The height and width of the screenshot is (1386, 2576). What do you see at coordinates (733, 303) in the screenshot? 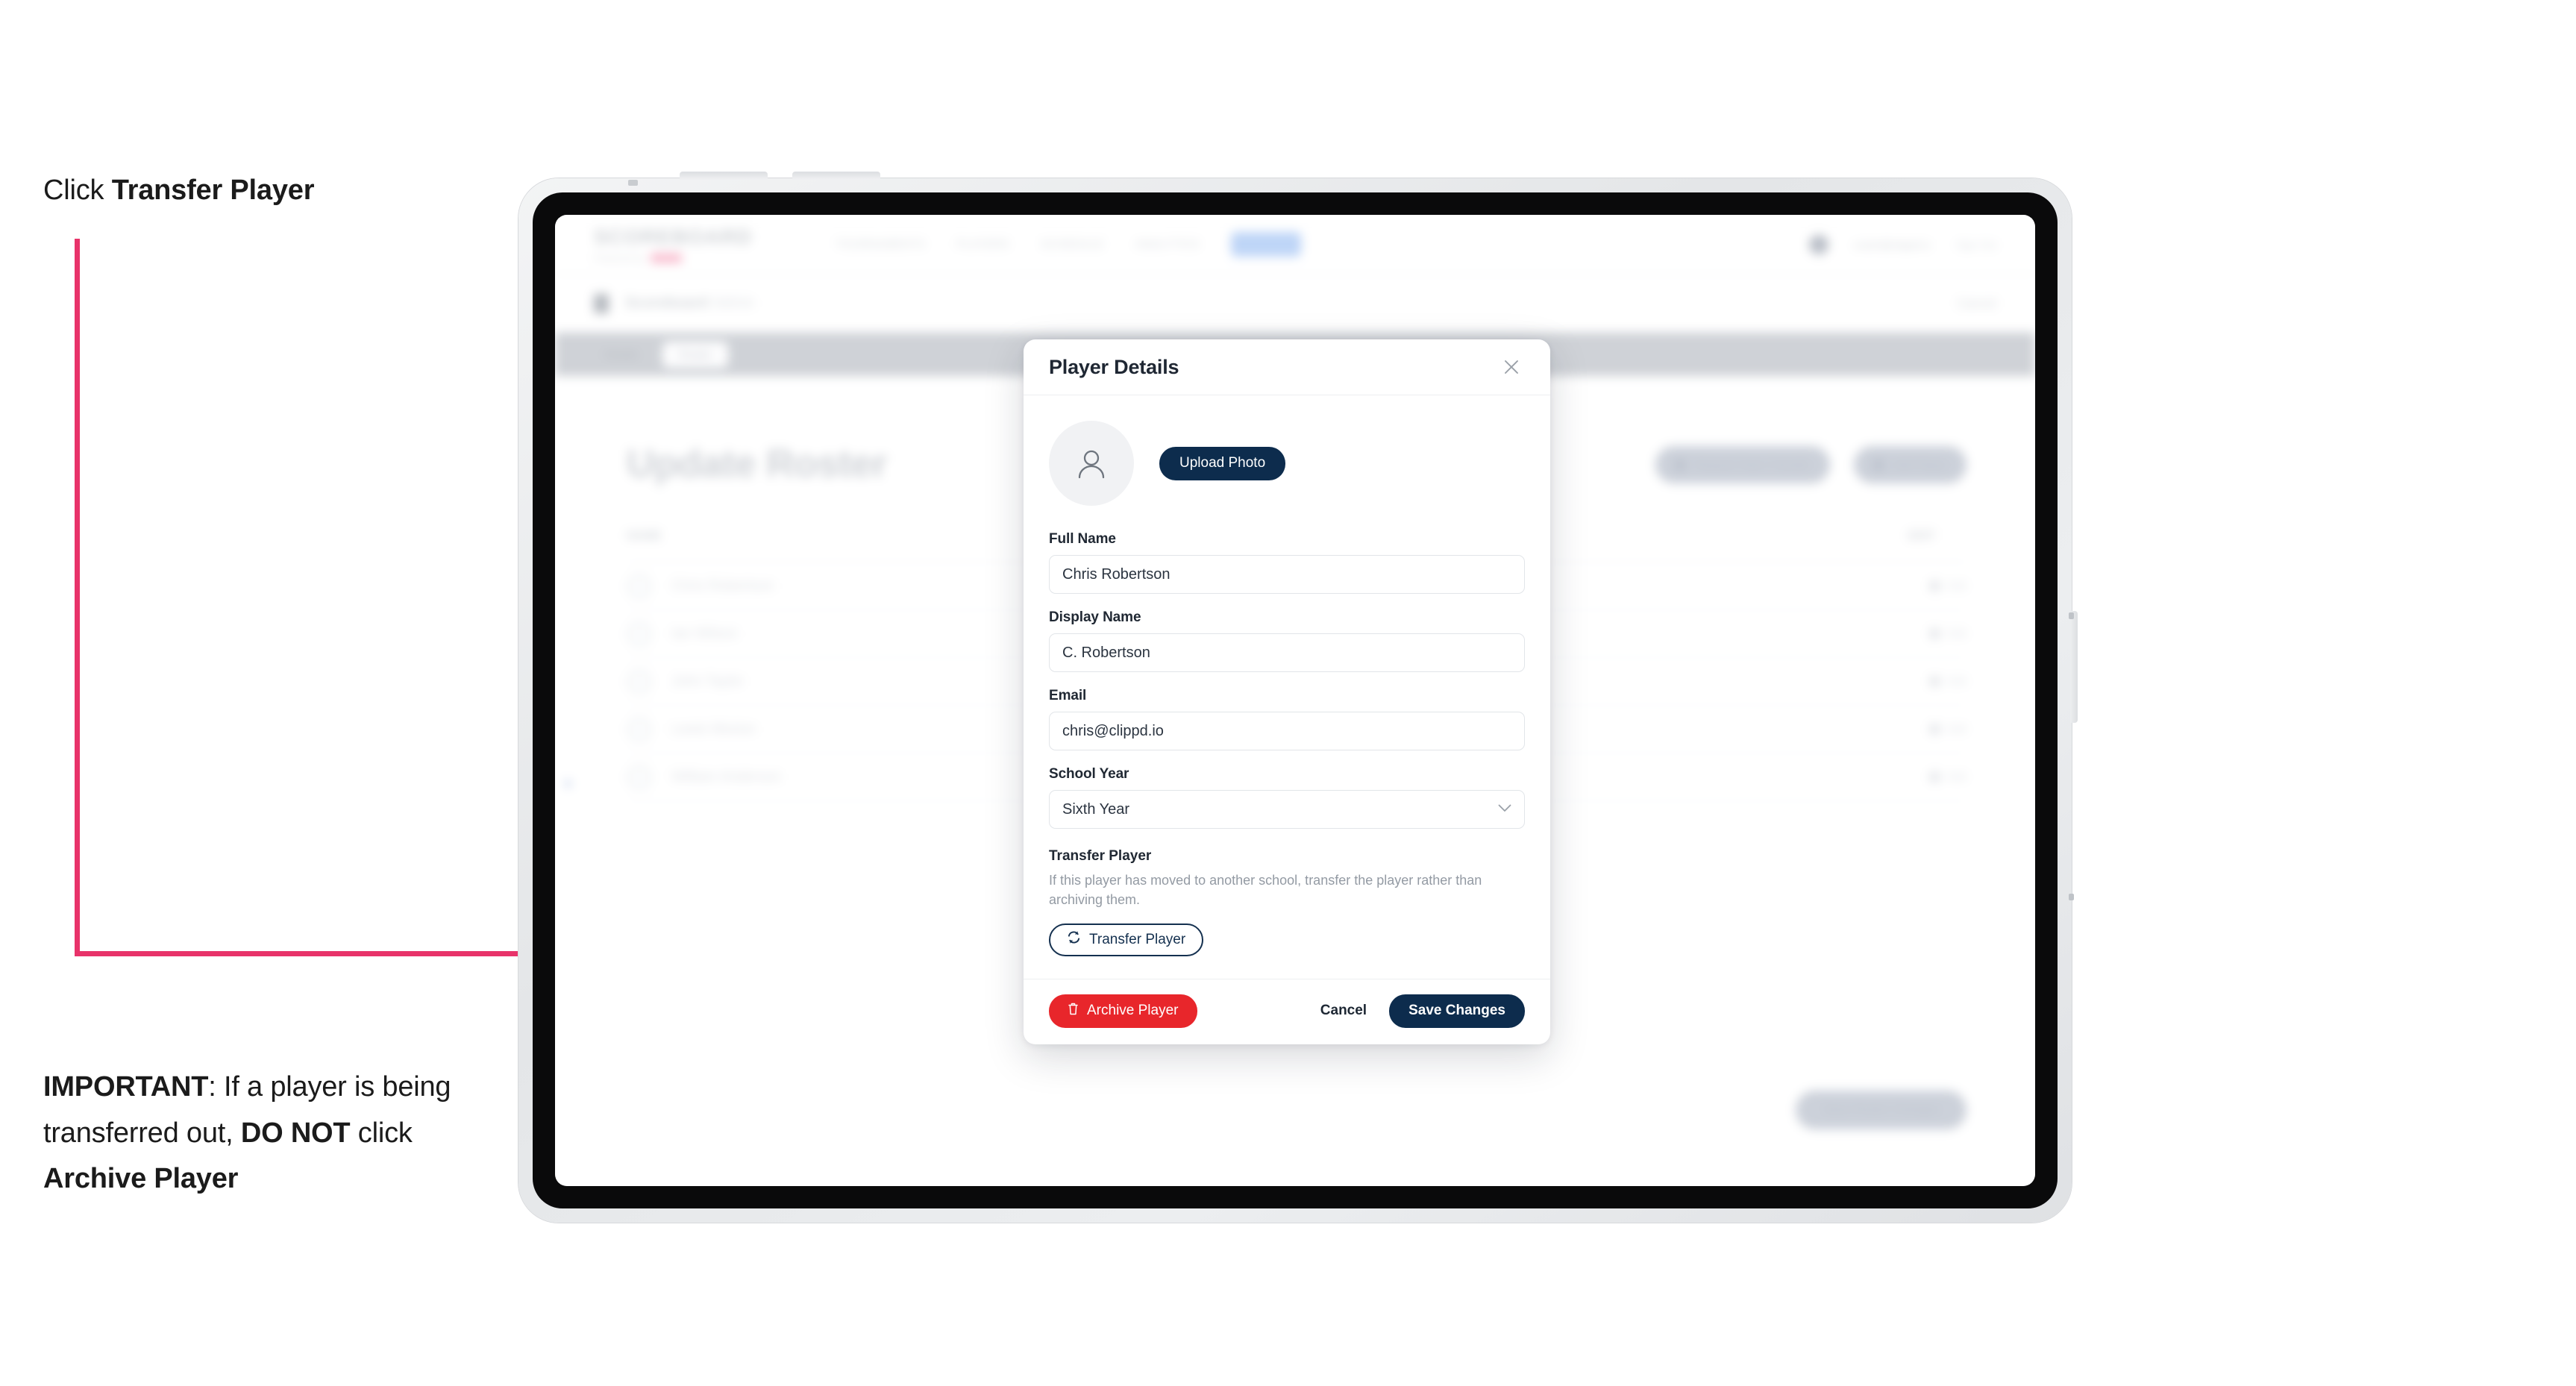
I see `subheader-title-light: Admin` at bounding box center [733, 303].